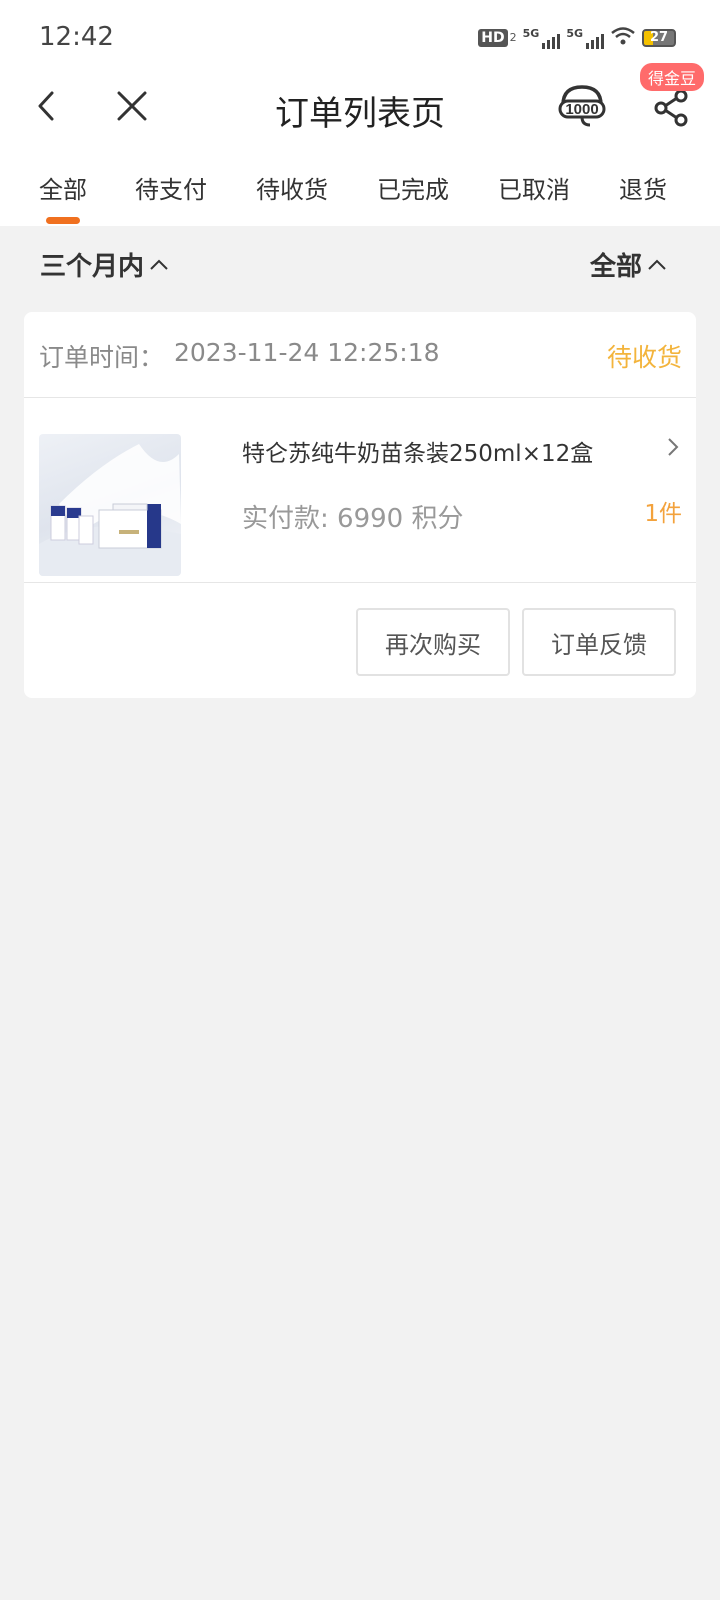 The height and width of the screenshot is (1600, 720). Describe the element at coordinates (171, 187) in the screenshot. I see `tab-pending-payment: 待支付` at that location.